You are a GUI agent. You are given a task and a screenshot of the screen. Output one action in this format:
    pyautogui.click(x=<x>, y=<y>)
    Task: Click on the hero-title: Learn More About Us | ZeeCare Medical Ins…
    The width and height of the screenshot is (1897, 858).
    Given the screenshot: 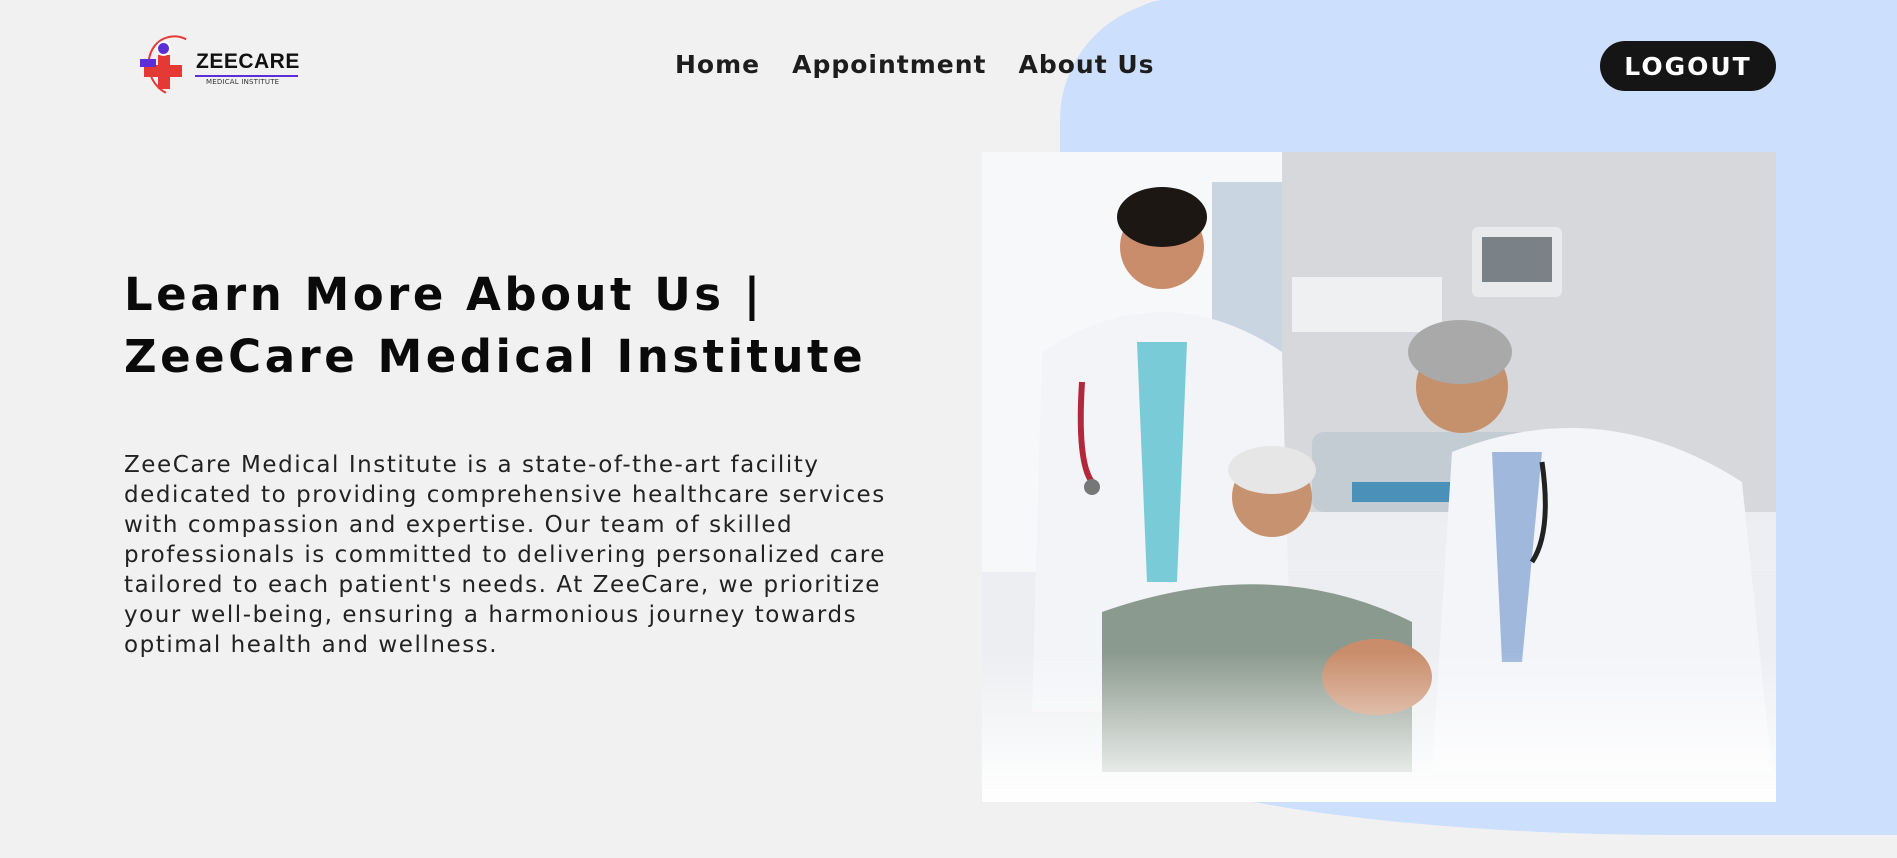 What is the action you would take?
    pyautogui.click(x=554, y=326)
    